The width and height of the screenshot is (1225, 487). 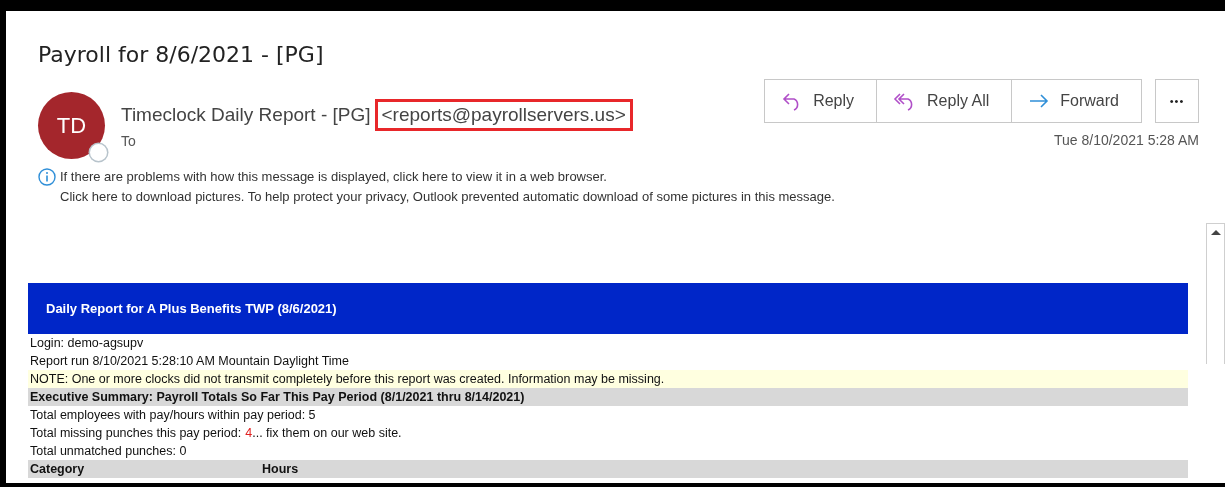 What do you see at coordinates (71, 125) in the screenshot?
I see `sender-avatar: TD` at bounding box center [71, 125].